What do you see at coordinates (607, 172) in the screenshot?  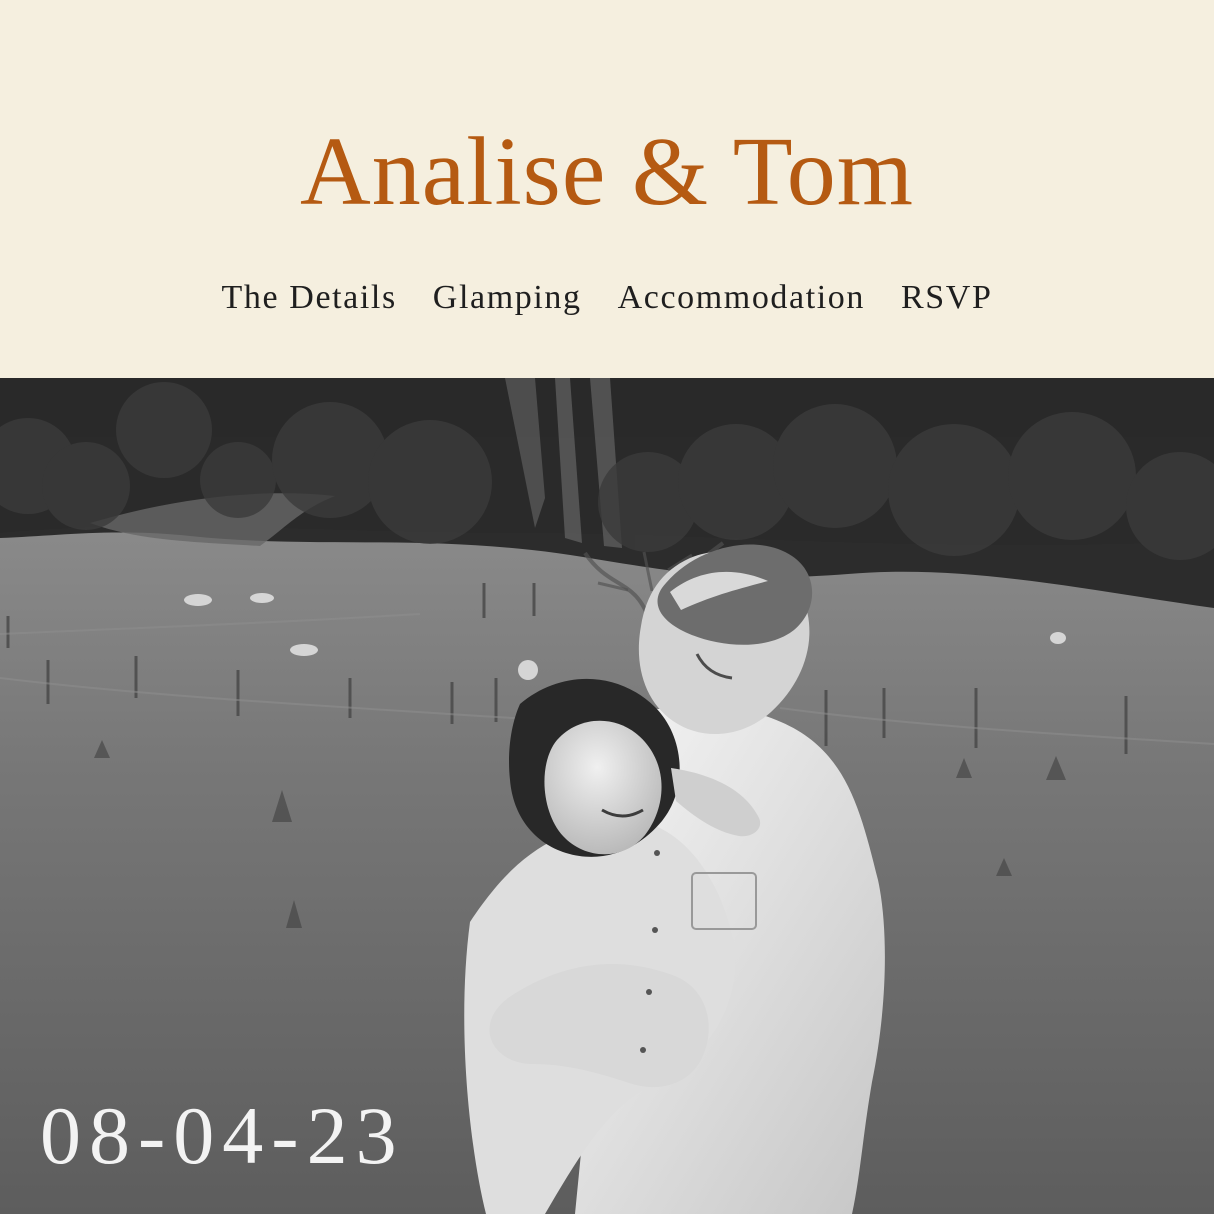 I see `site-title: Analise & Tom` at bounding box center [607, 172].